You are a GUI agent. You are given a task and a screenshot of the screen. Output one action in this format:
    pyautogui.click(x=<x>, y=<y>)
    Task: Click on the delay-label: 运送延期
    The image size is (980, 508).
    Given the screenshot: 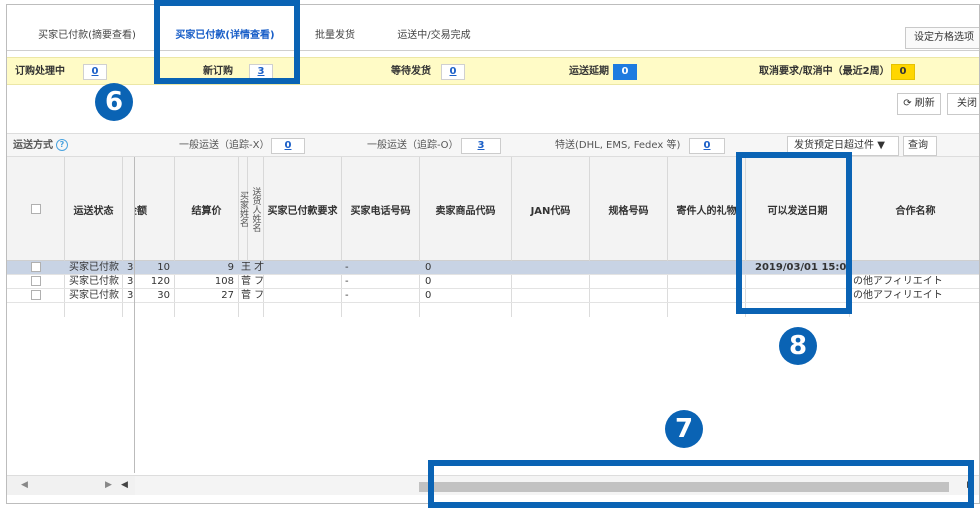 What is the action you would take?
    pyautogui.click(x=589, y=71)
    